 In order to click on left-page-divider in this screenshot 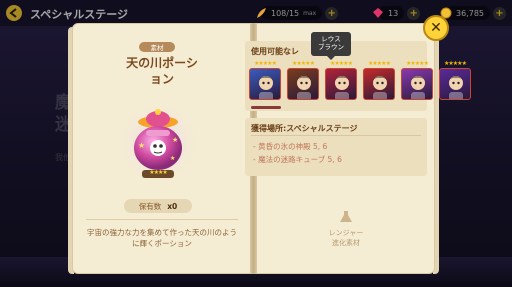, I will do `click(162, 219)`.